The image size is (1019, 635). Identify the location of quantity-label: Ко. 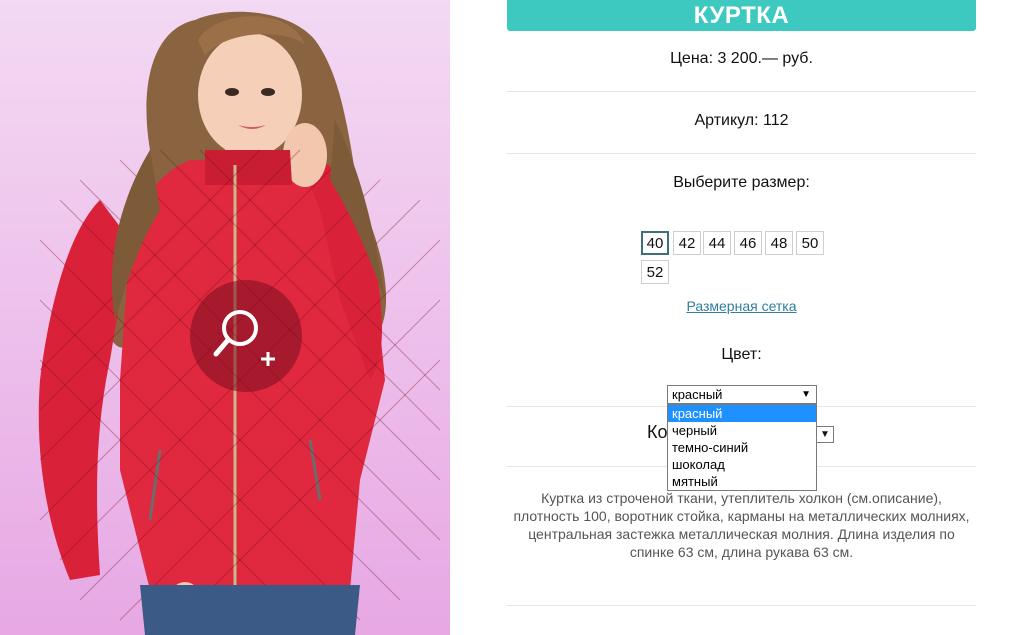
(657, 432).